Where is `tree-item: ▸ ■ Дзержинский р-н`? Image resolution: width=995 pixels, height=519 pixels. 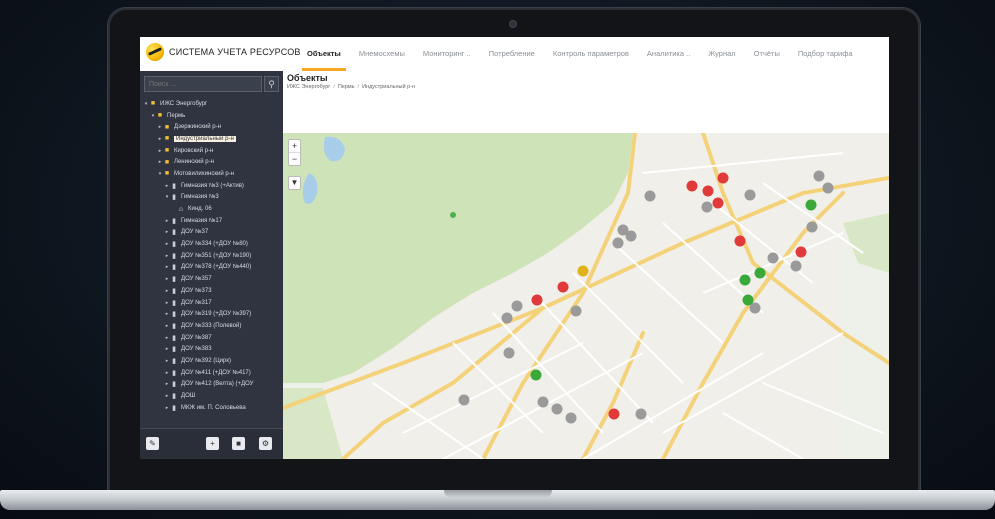 tree-item: ▸ ■ Дзержинский р-н is located at coordinates (211, 127).